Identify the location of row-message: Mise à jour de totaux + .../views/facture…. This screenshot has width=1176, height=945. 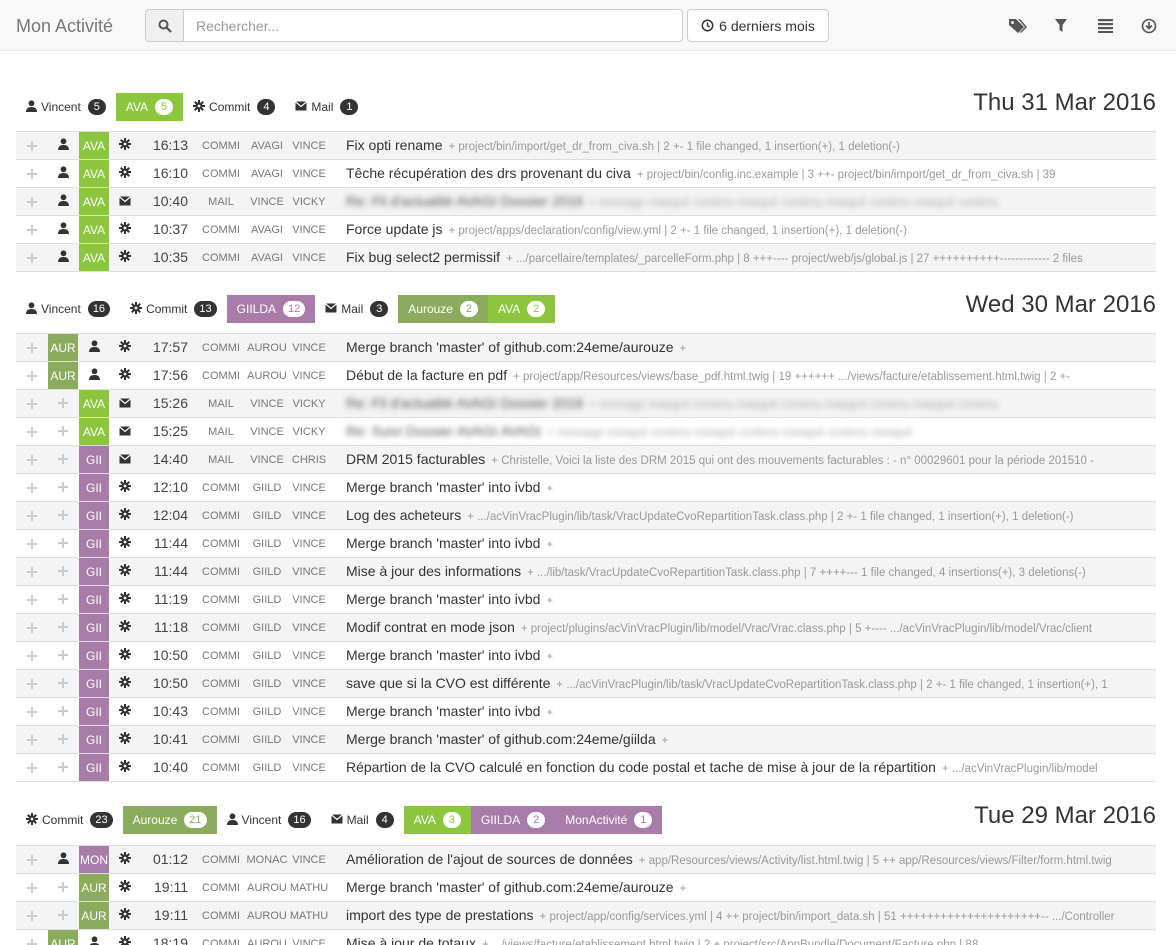
(751, 937).